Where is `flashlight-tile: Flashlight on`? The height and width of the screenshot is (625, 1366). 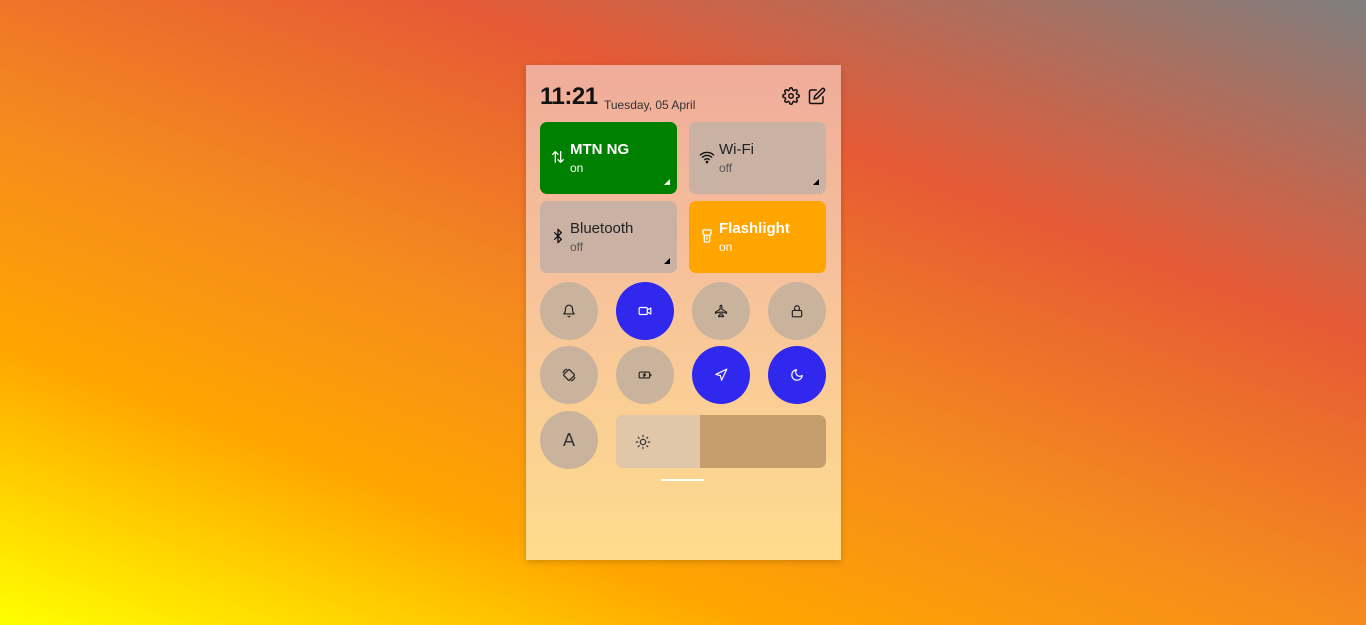
flashlight-tile: Flashlight on is located at coordinates (757, 237).